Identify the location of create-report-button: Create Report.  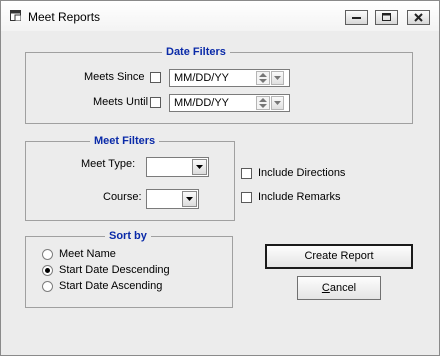
(339, 256).